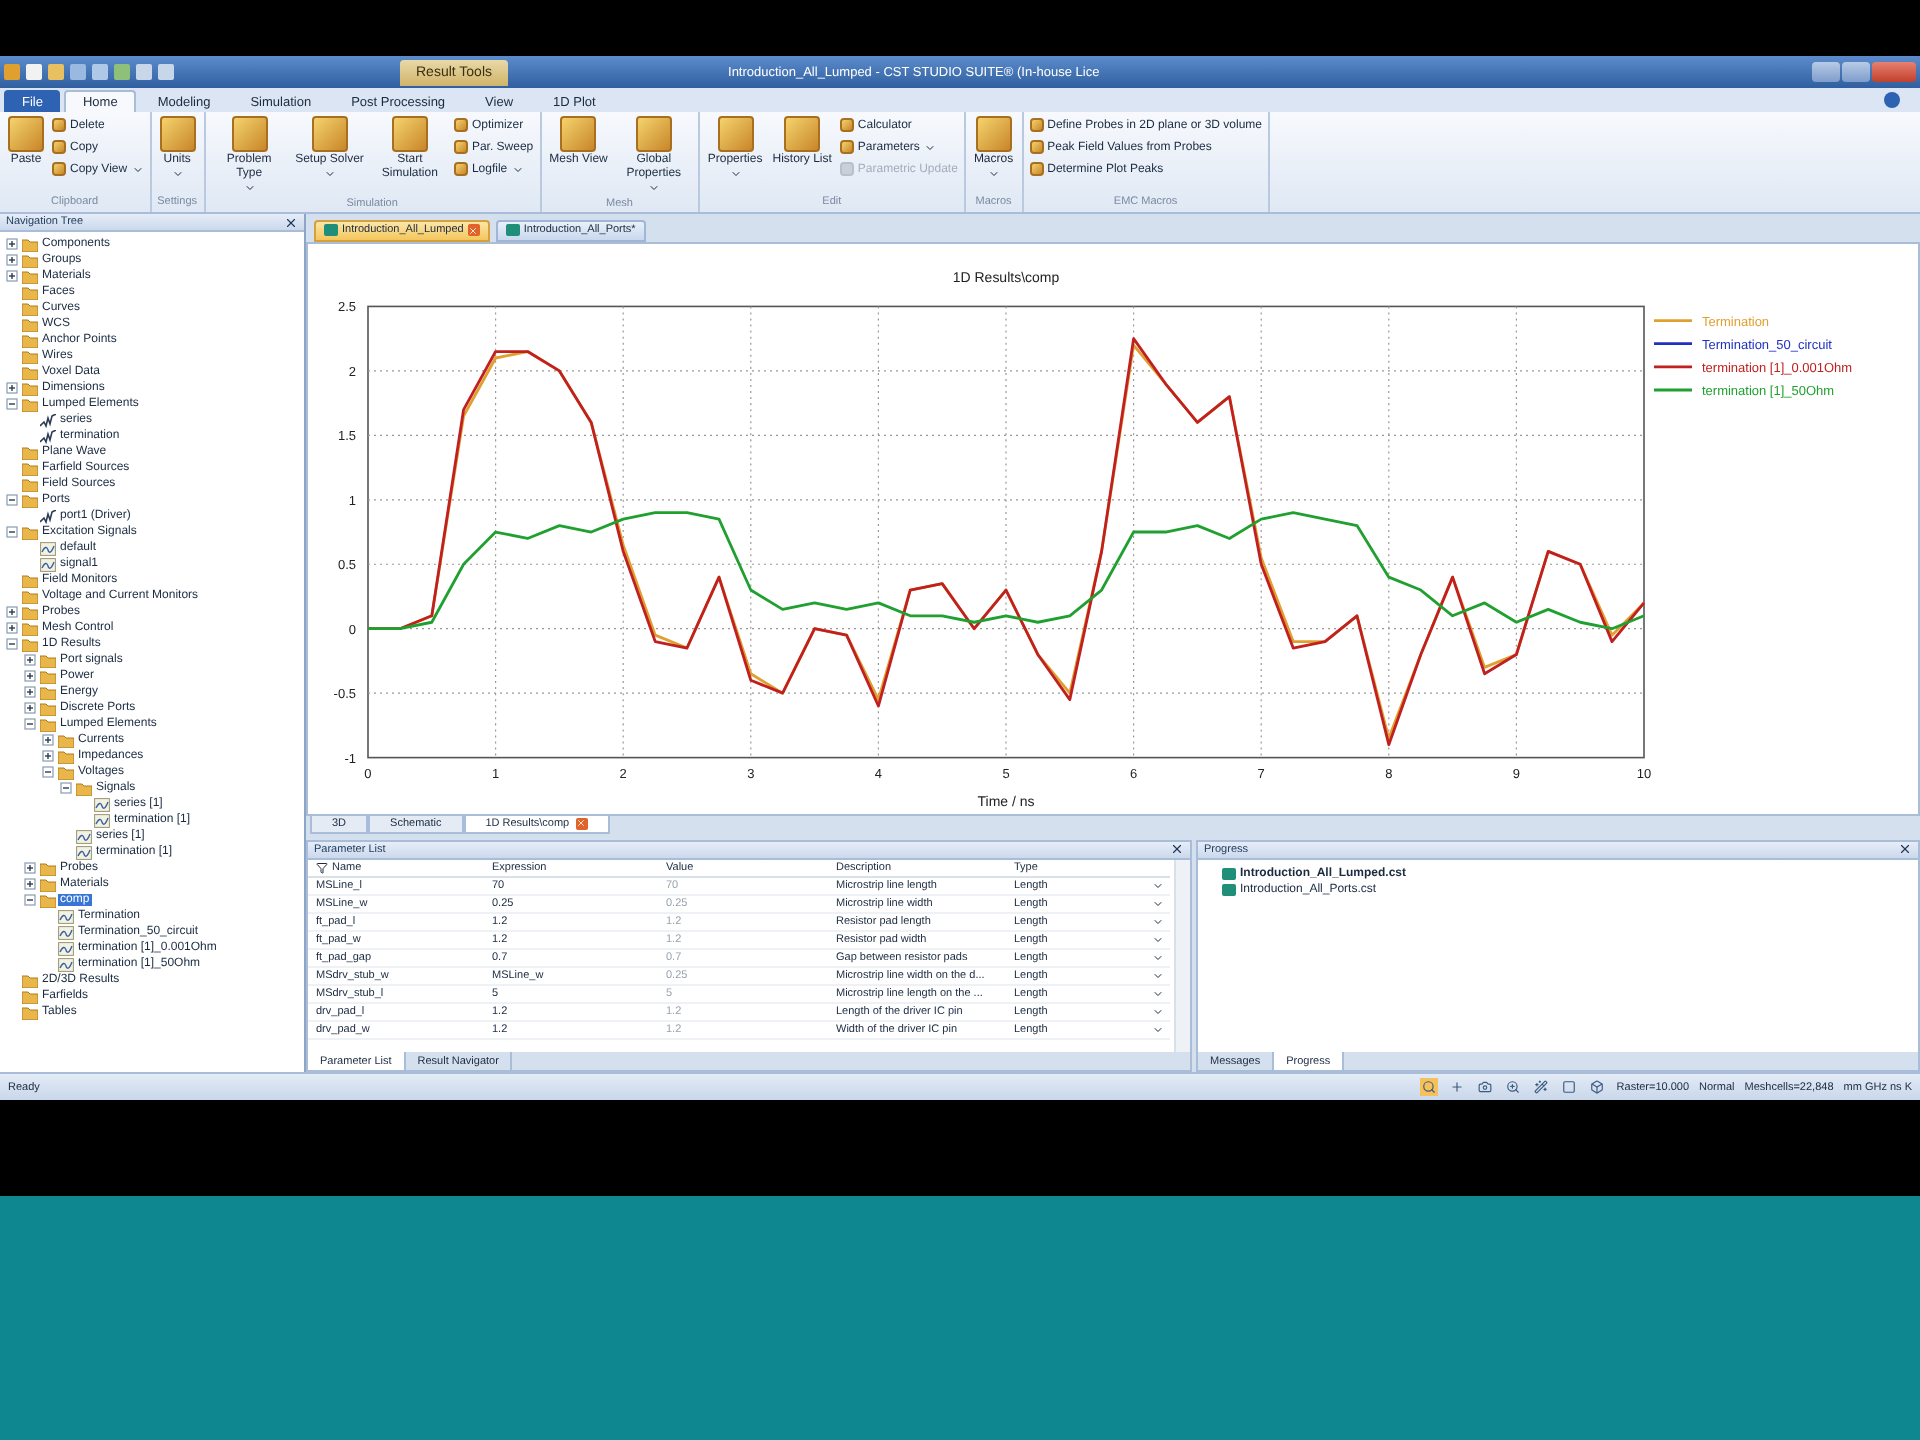 This screenshot has width=1920, height=1440. Describe the element at coordinates (30, 532) in the screenshot. I see `folder-icon` at that location.